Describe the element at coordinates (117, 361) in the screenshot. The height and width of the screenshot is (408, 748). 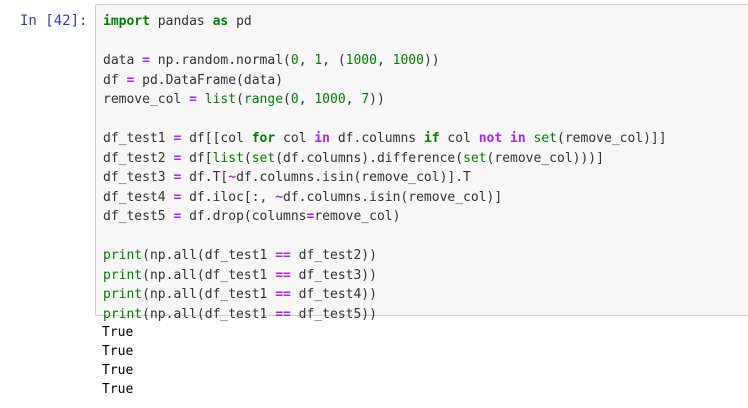
I see `cell-output: True True True True` at that location.